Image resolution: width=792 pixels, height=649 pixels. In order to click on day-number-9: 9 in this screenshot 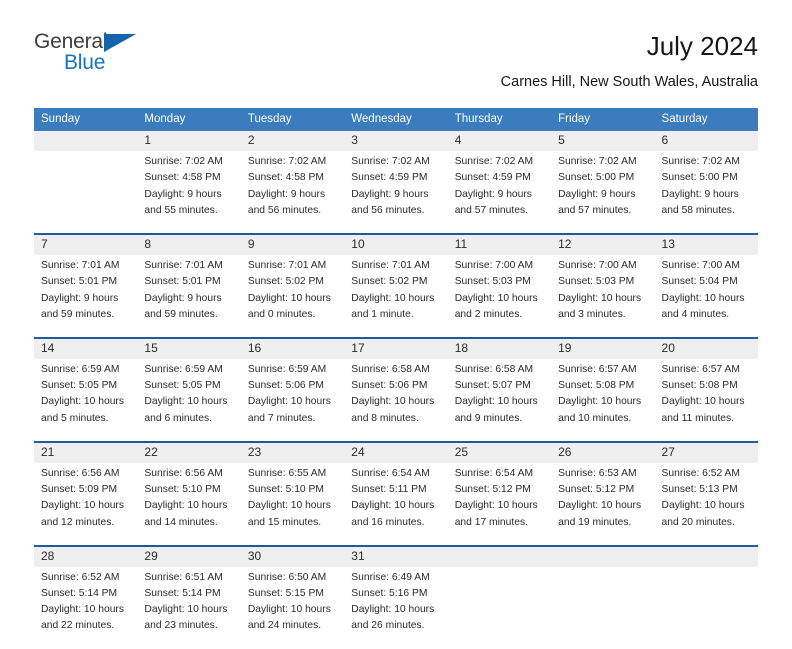, I will do `click(292, 245)`.